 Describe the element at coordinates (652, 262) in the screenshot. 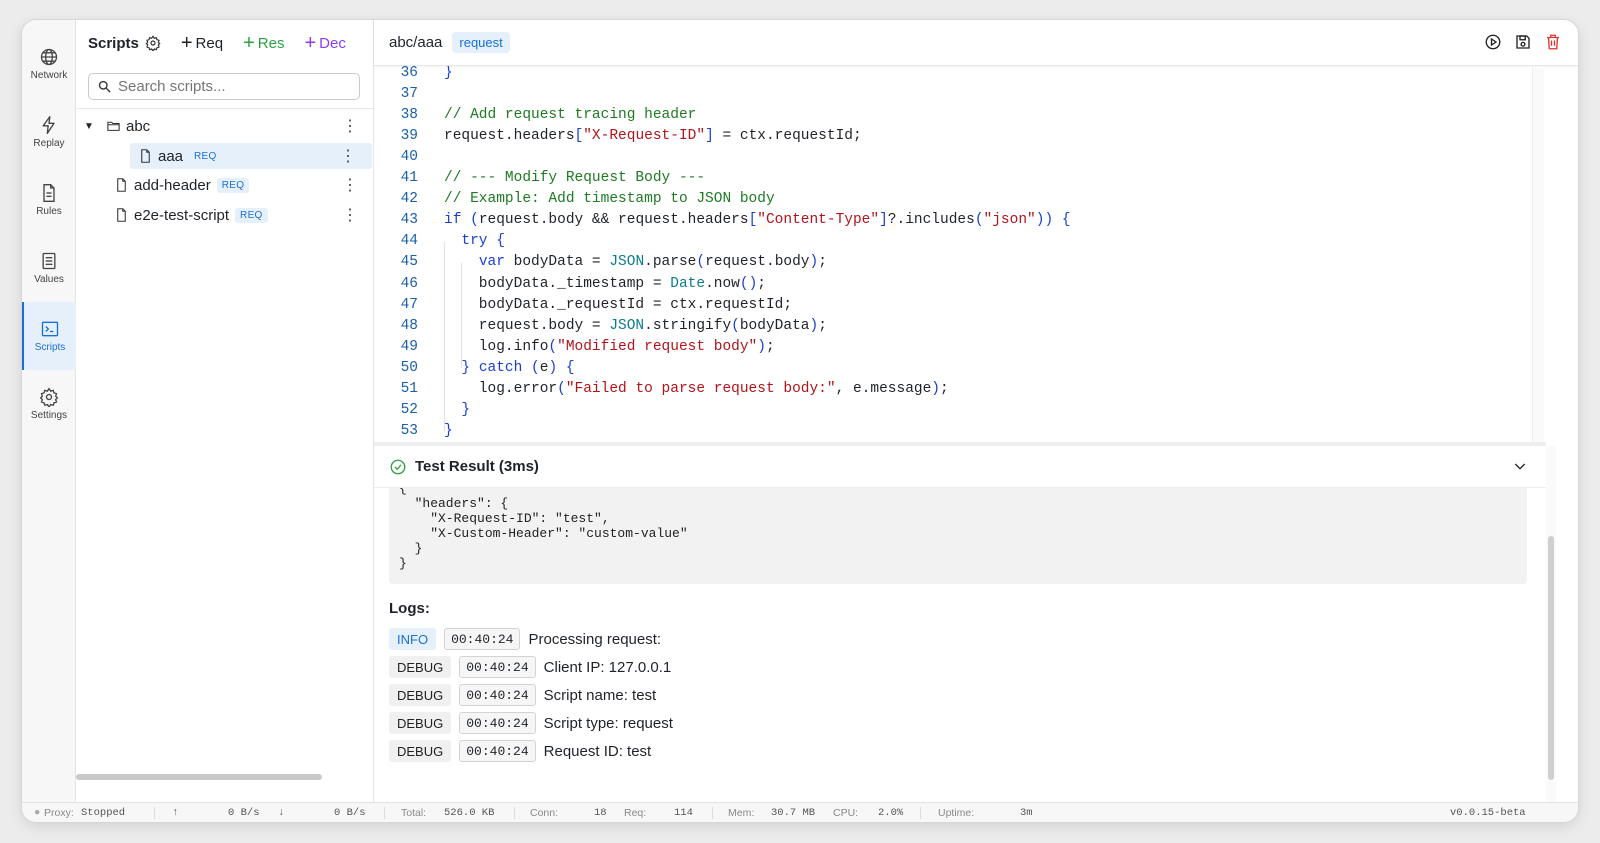

I see `code-text: var bodyData = JSON.parse(request.body);` at that location.